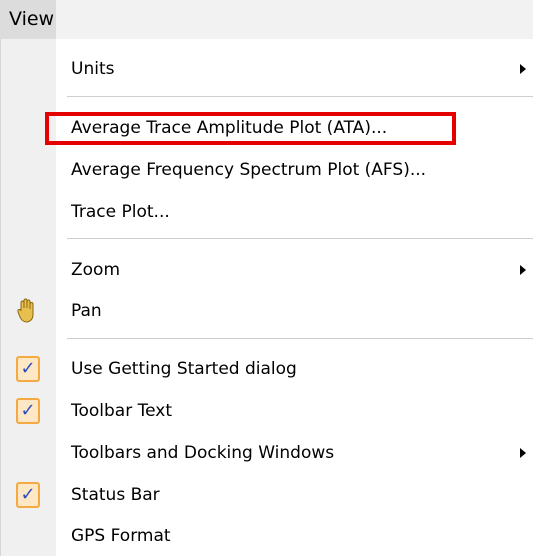  I want to click on menu-item-label: GPS Format, so click(121, 536).